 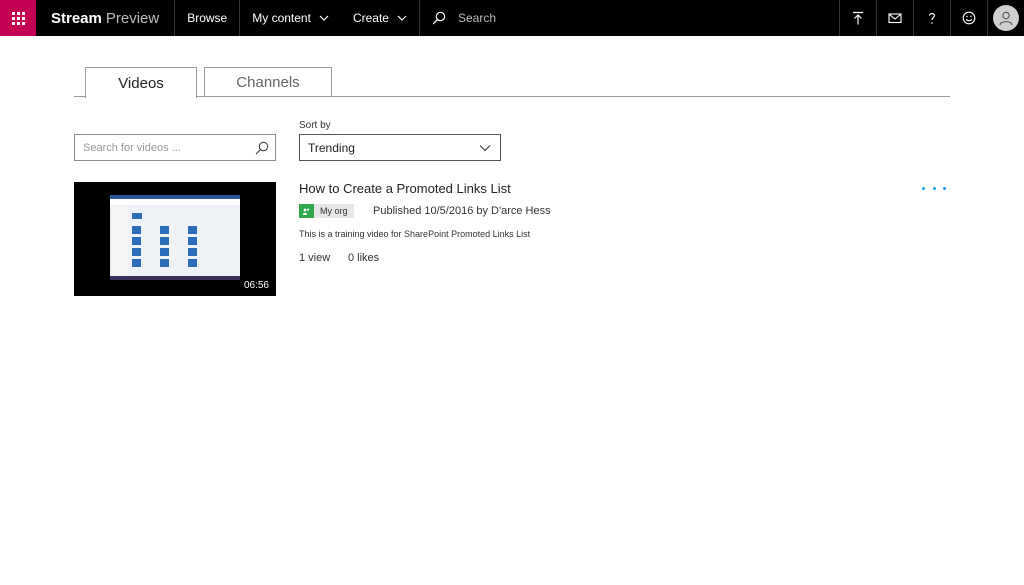 What do you see at coordinates (175, 239) in the screenshot?
I see `video-thumbnail: 06:56` at bounding box center [175, 239].